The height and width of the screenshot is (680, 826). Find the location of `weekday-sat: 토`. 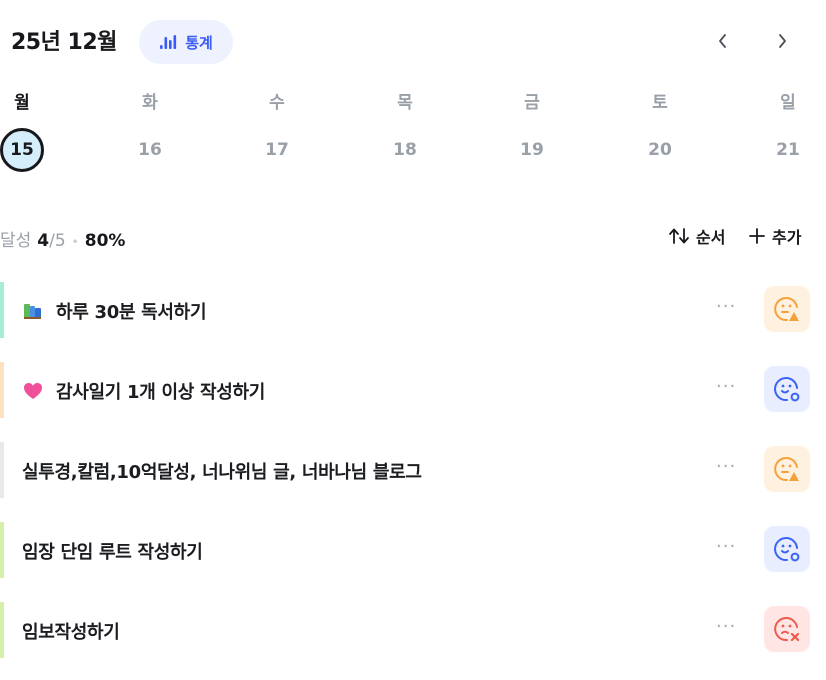

weekday-sat: 토 is located at coordinates (660, 103).